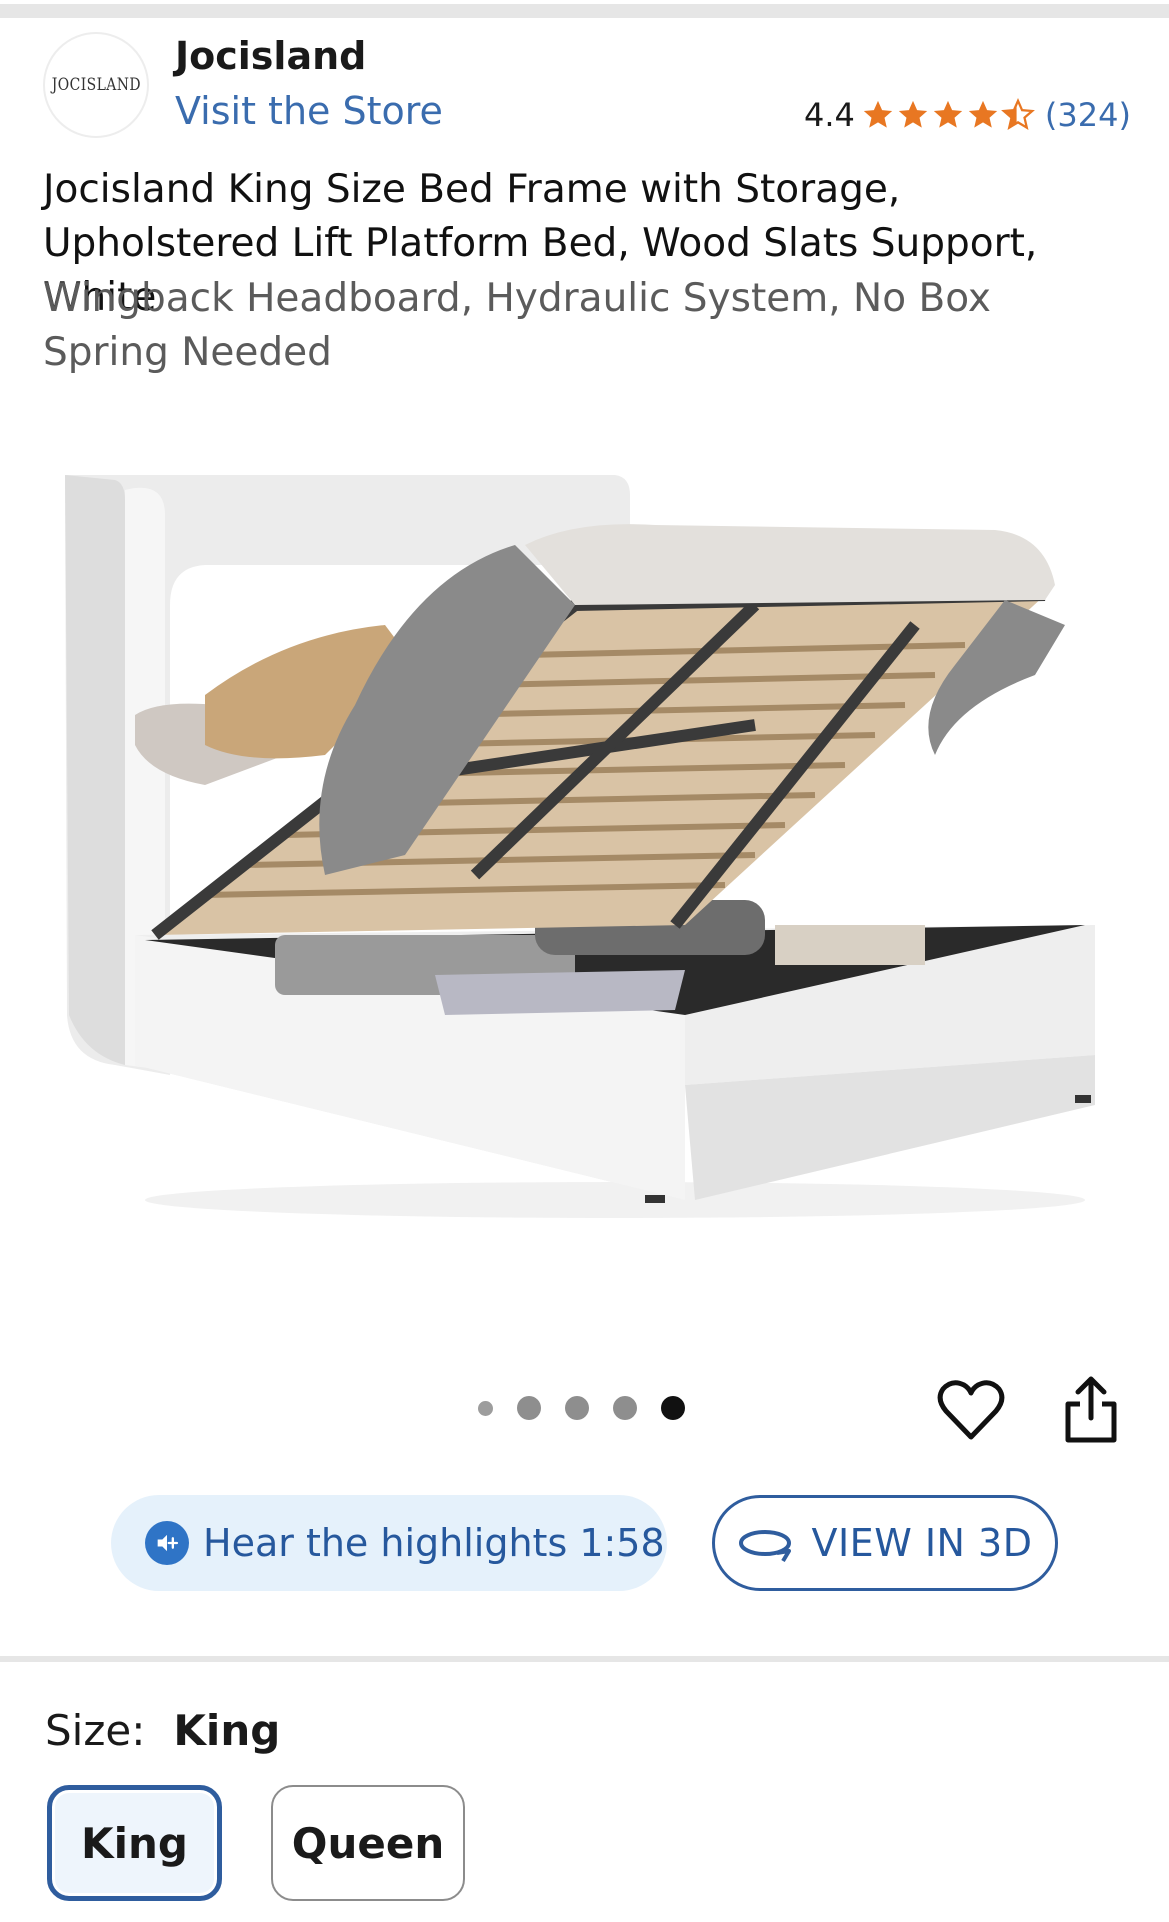 The image size is (1169, 1922). I want to click on section-divider, so click(584, 1659).